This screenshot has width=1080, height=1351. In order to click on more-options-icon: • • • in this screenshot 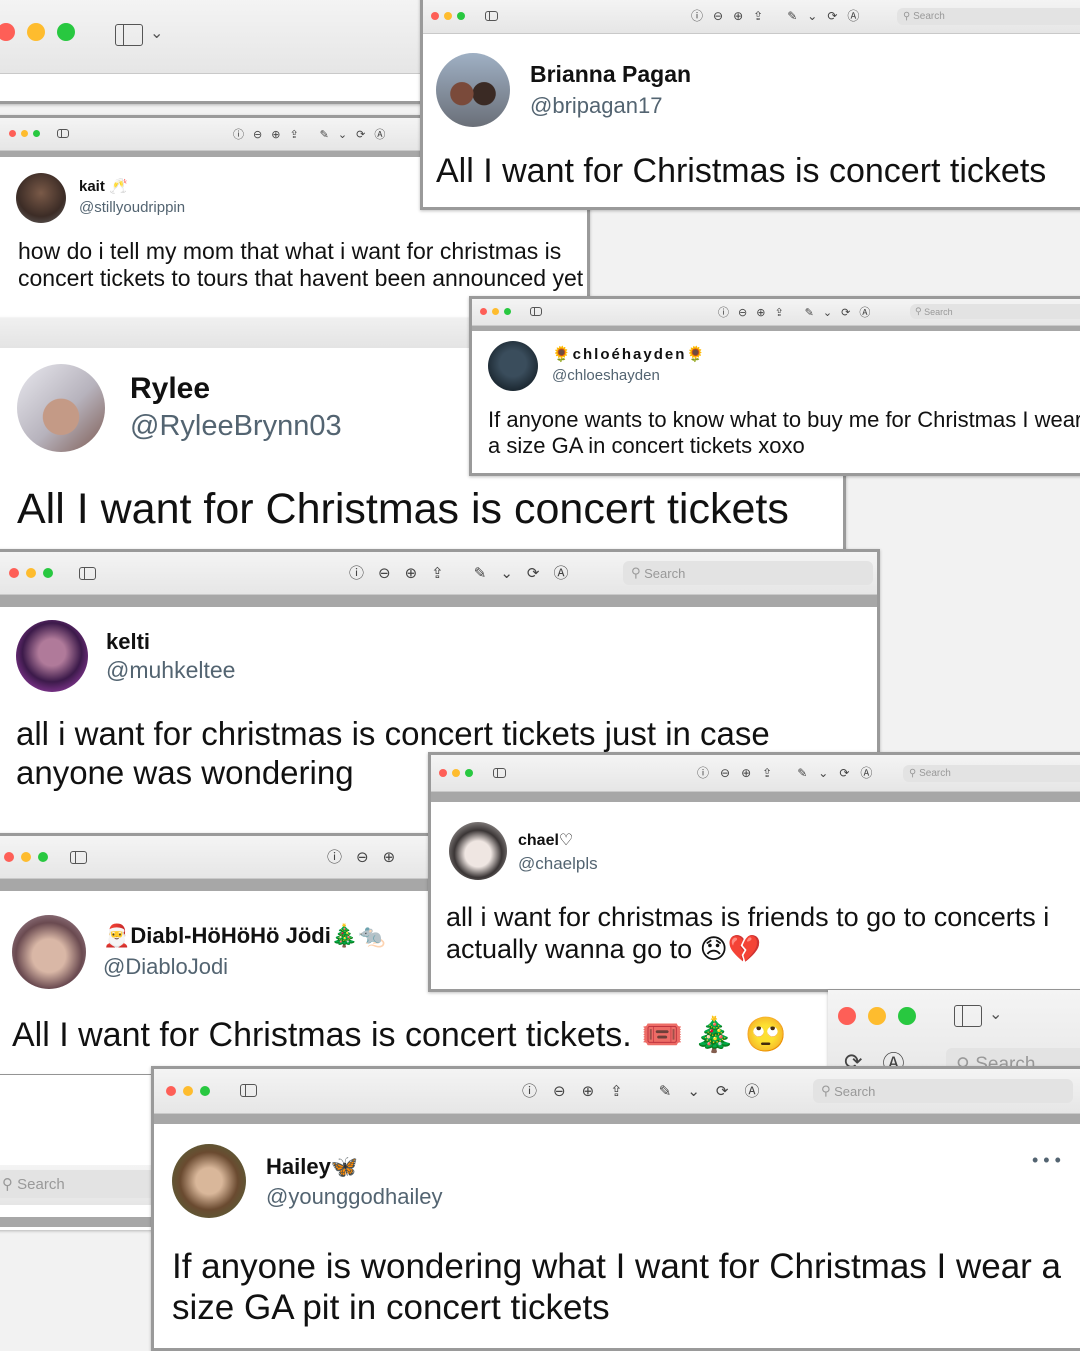, I will do `click(1046, 1160)`.